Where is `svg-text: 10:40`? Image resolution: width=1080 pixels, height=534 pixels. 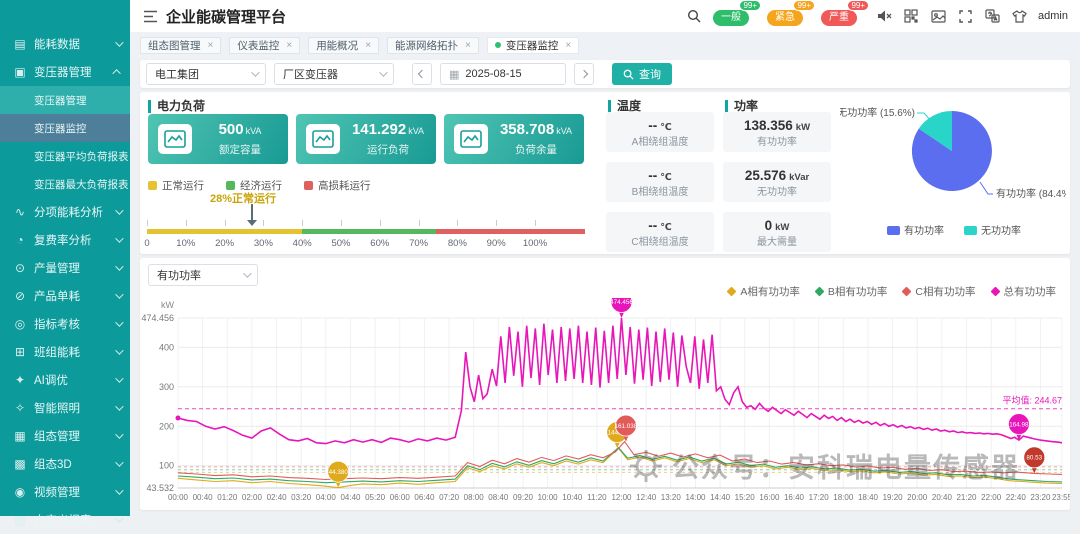
svg-text: 10:40 is located at coordinates (572, 497).